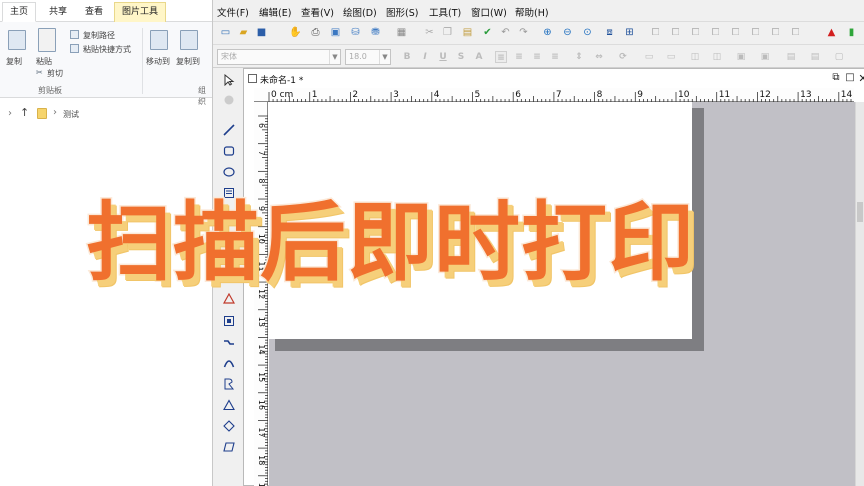  What do you see at coordinates (629, 32) in the screenshot?
I see `grid-toggle-icon: ⊞` at bounding box center [629, 32].